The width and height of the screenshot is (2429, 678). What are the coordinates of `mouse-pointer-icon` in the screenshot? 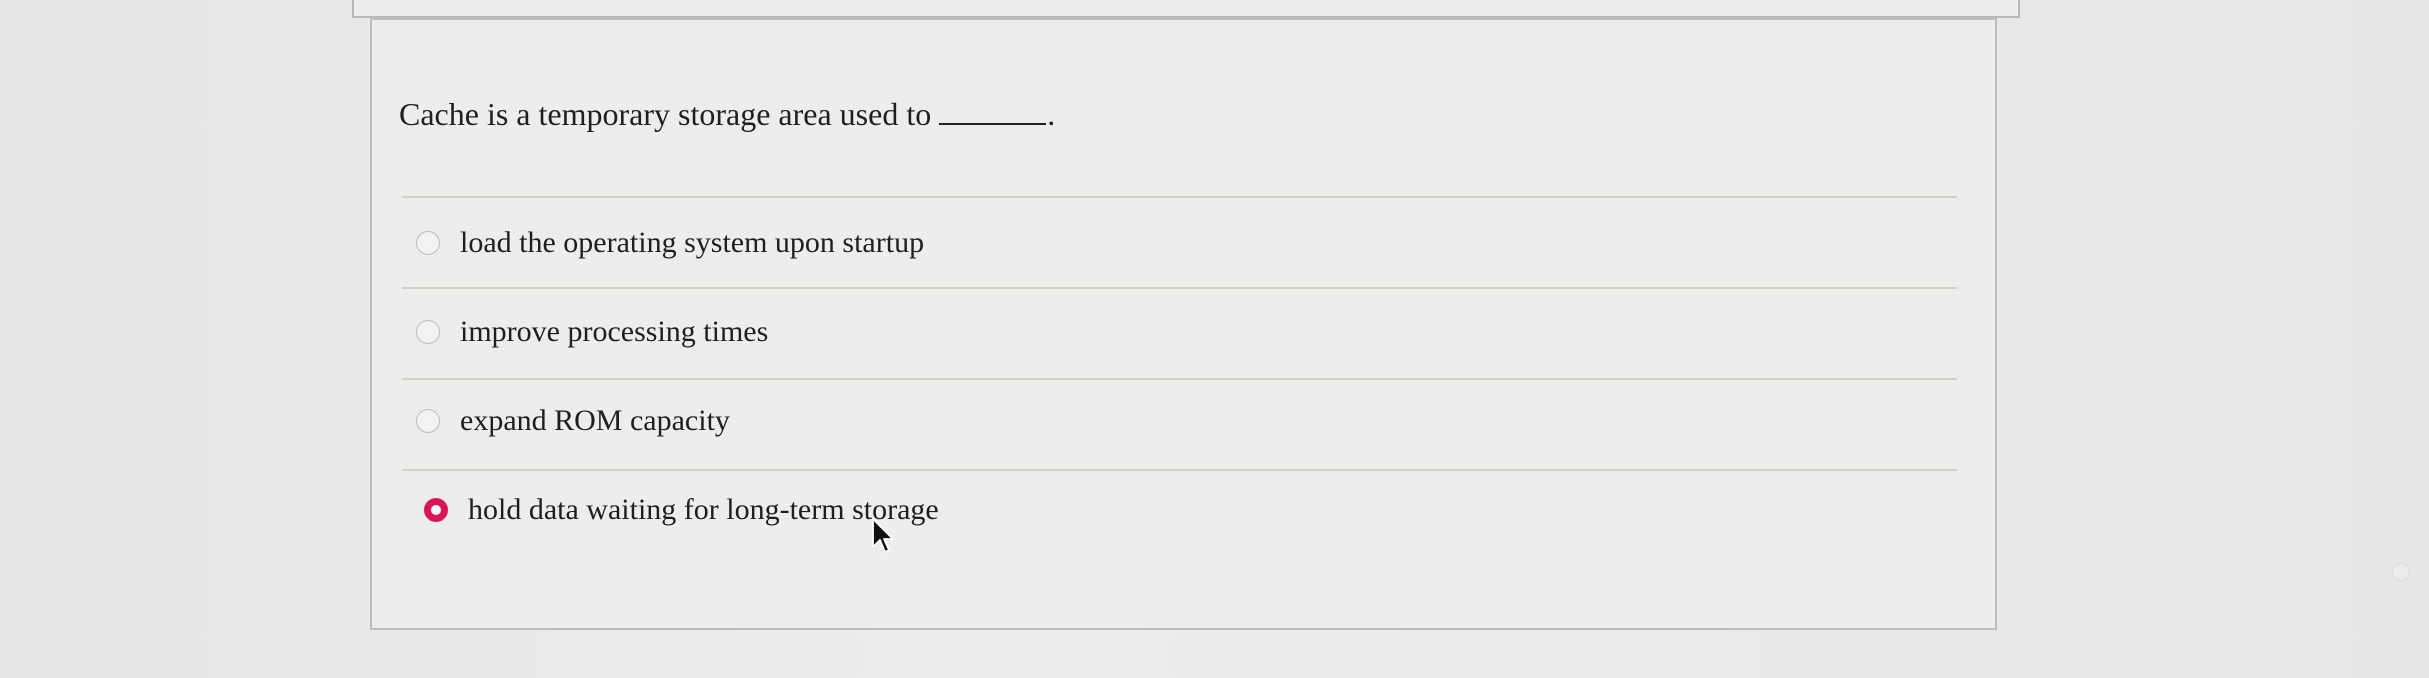 It's located at (883, 535).